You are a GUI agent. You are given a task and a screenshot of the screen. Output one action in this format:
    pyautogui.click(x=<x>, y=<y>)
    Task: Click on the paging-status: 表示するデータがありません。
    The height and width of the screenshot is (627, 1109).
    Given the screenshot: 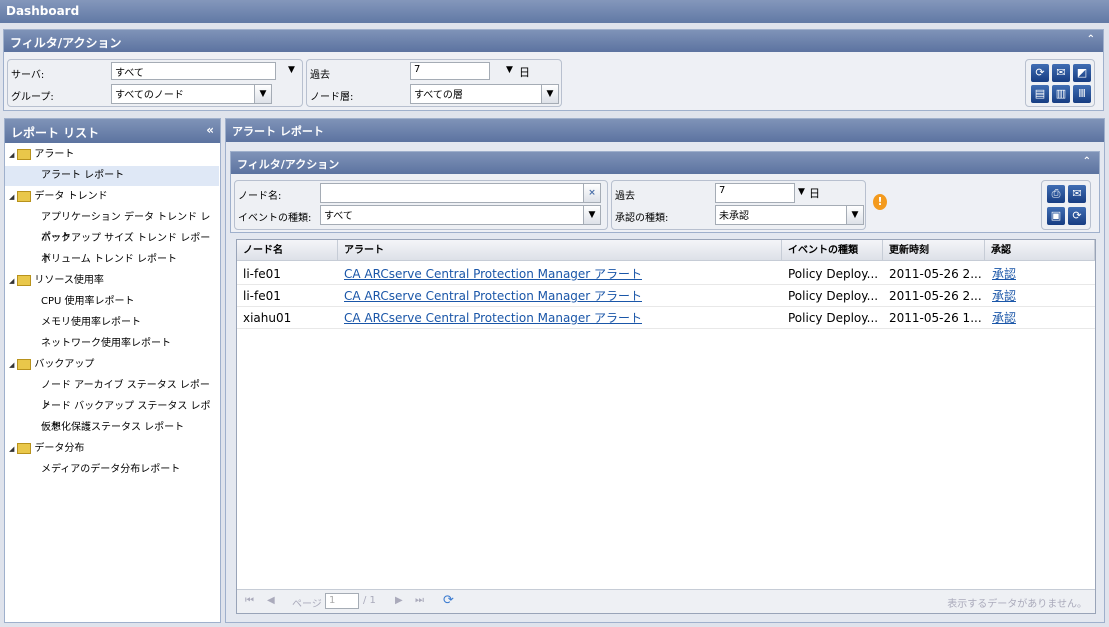 What is the action you would take?
    pyautogui.click(x=1017, y=604)
    